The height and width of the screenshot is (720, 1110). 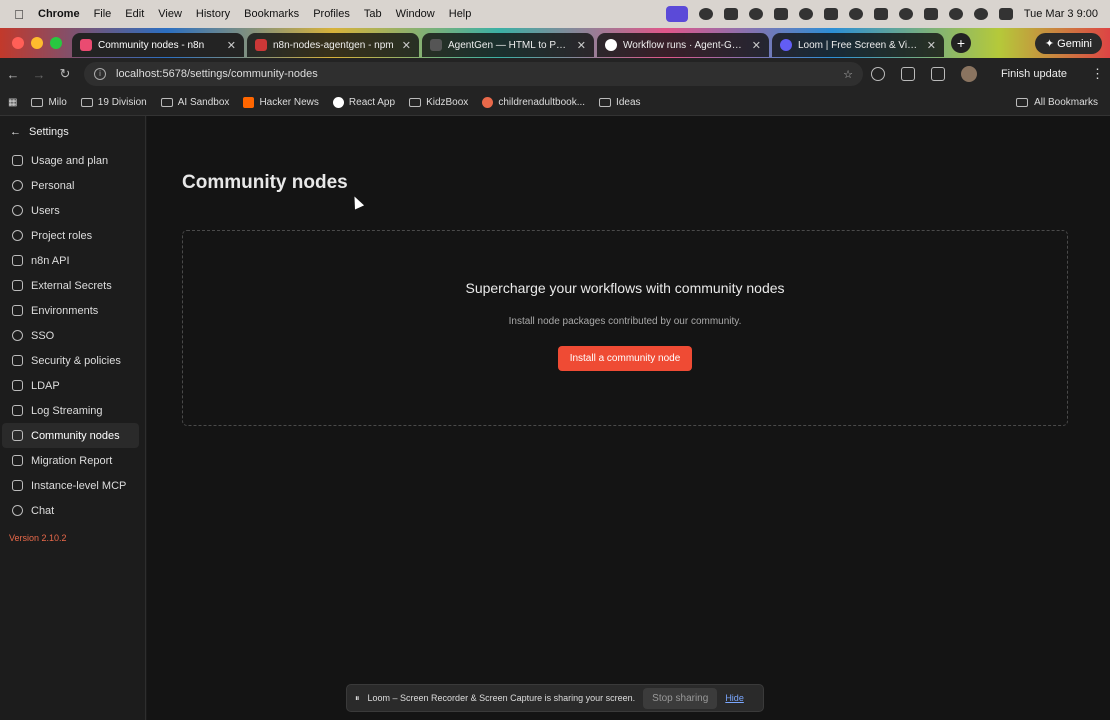 What do you see at coordinates (122, 102) in the screenshot?
I see `bookmark-label: 19 Division` at bounding box center [122, 102].